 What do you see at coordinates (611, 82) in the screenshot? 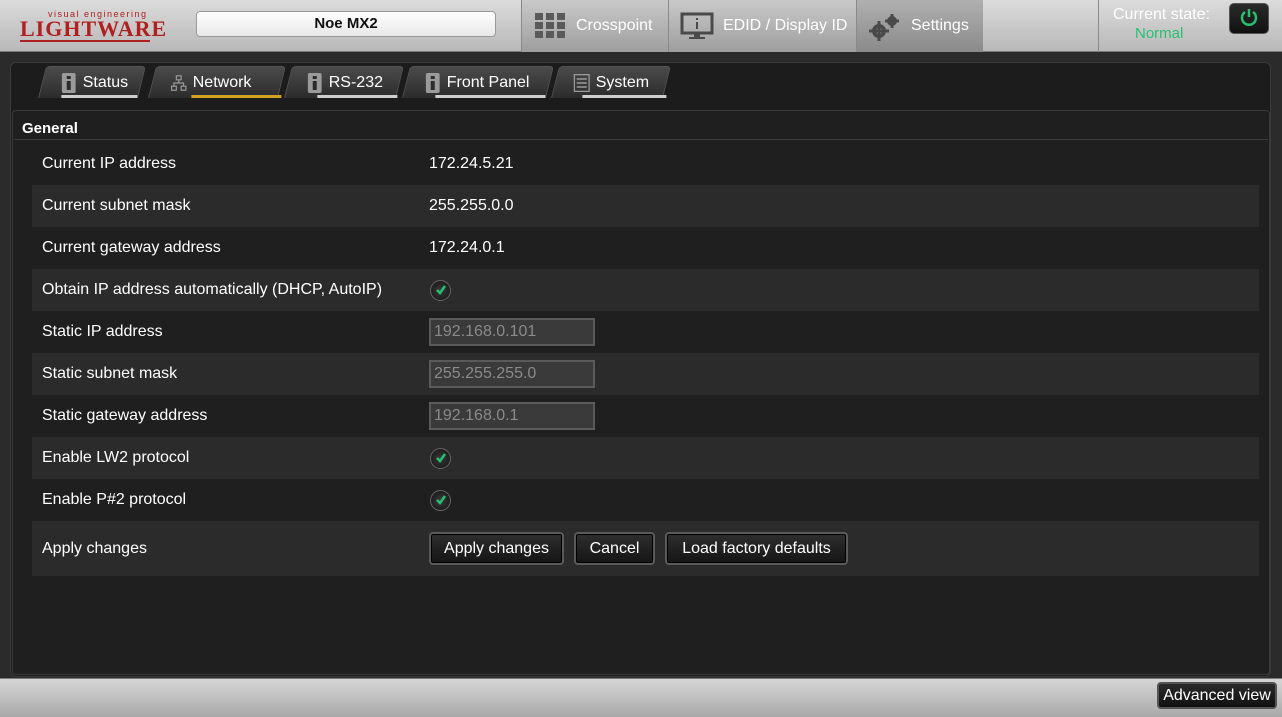
I see `tab-system: System` at bounding box center [611, 82].